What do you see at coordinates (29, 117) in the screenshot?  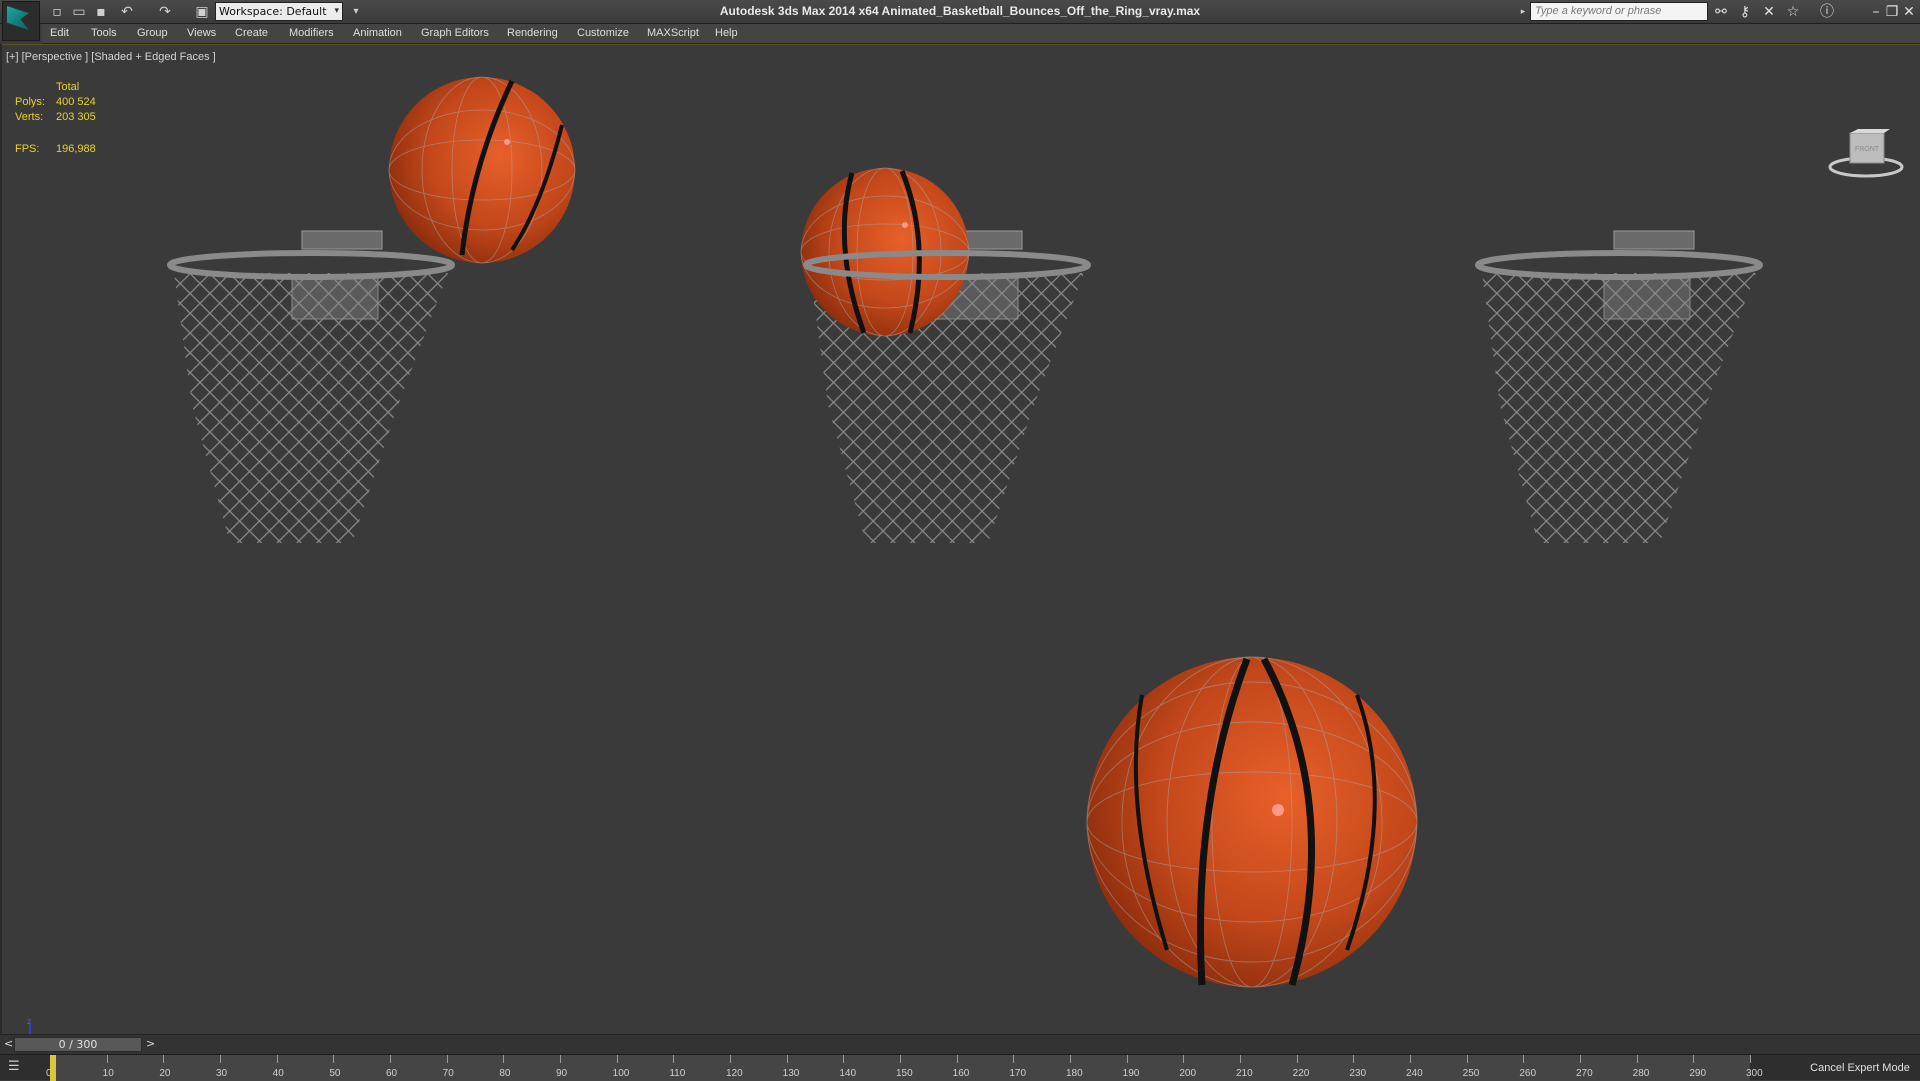 I see `stats-verts-label: Verts:` at bounding box center [29, 117].